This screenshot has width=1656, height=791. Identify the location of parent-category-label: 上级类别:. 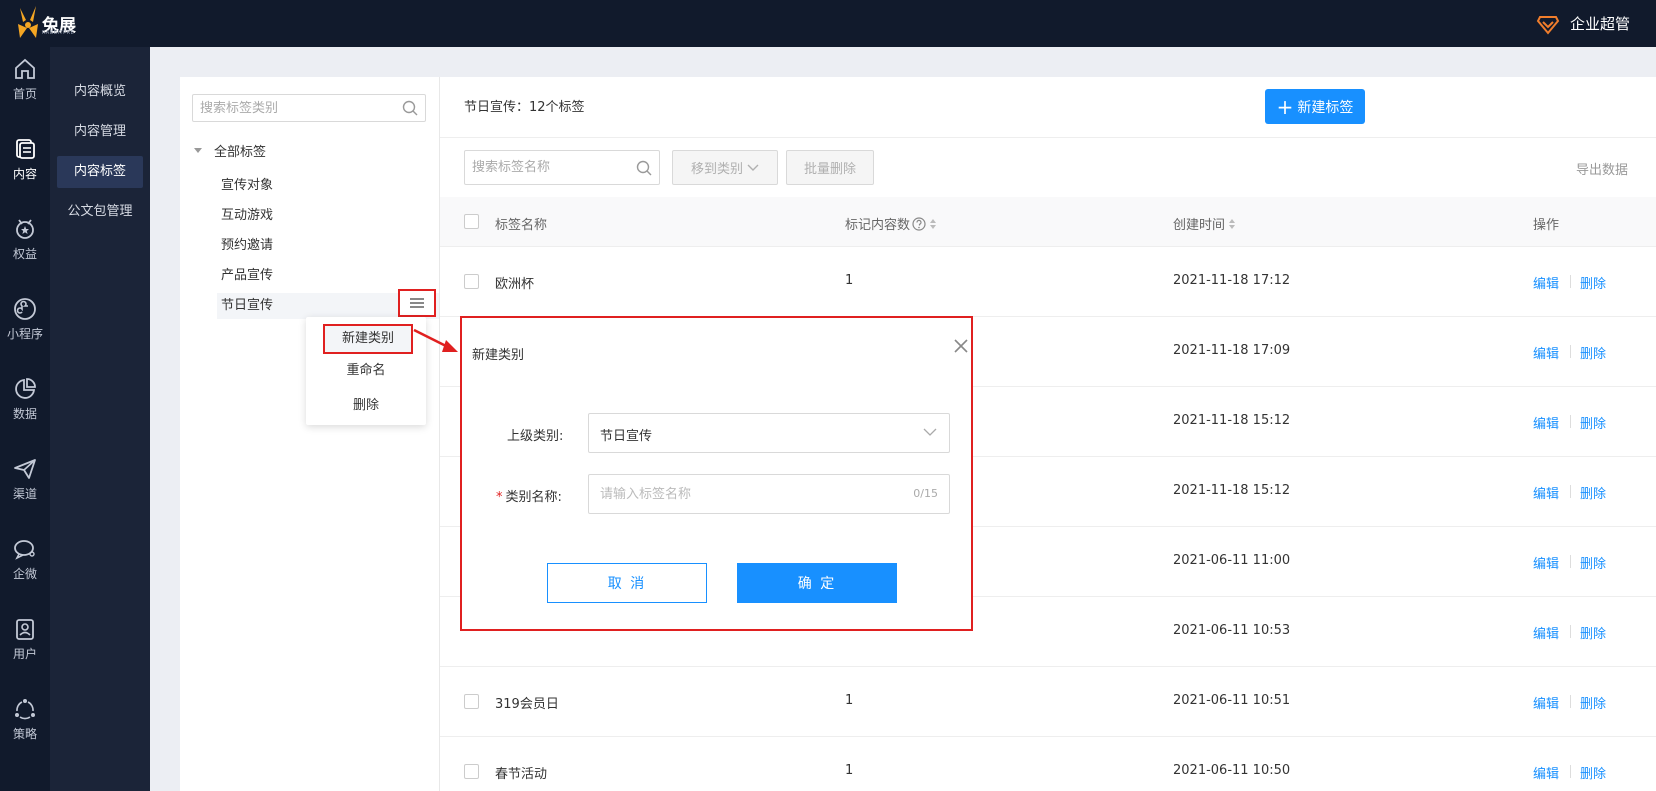
(535, 436).